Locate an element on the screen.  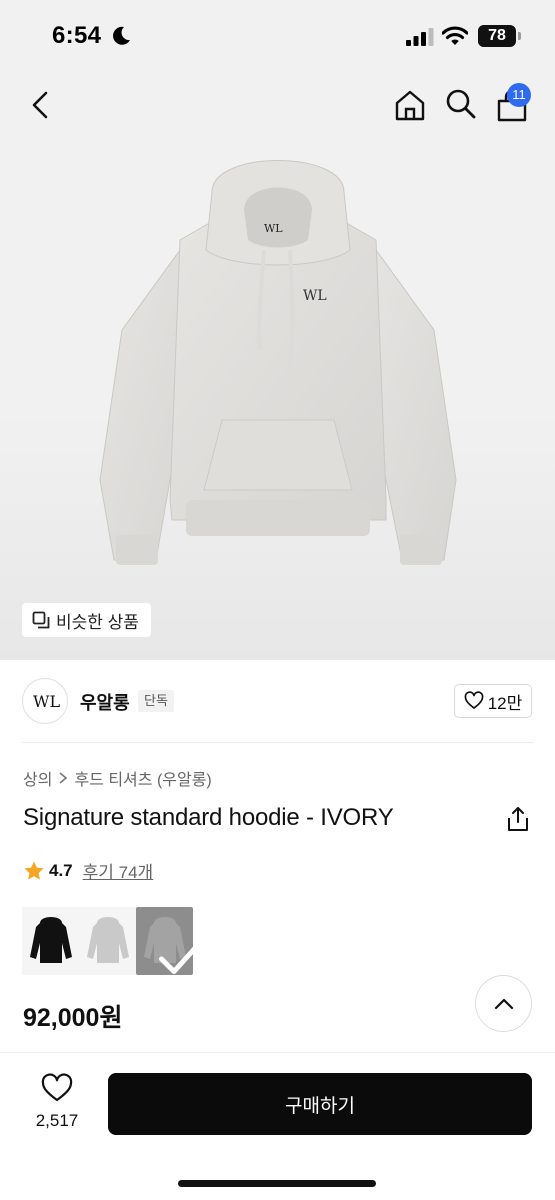
gray-hoodie-thumbnail is located at coordinates (107, 940).